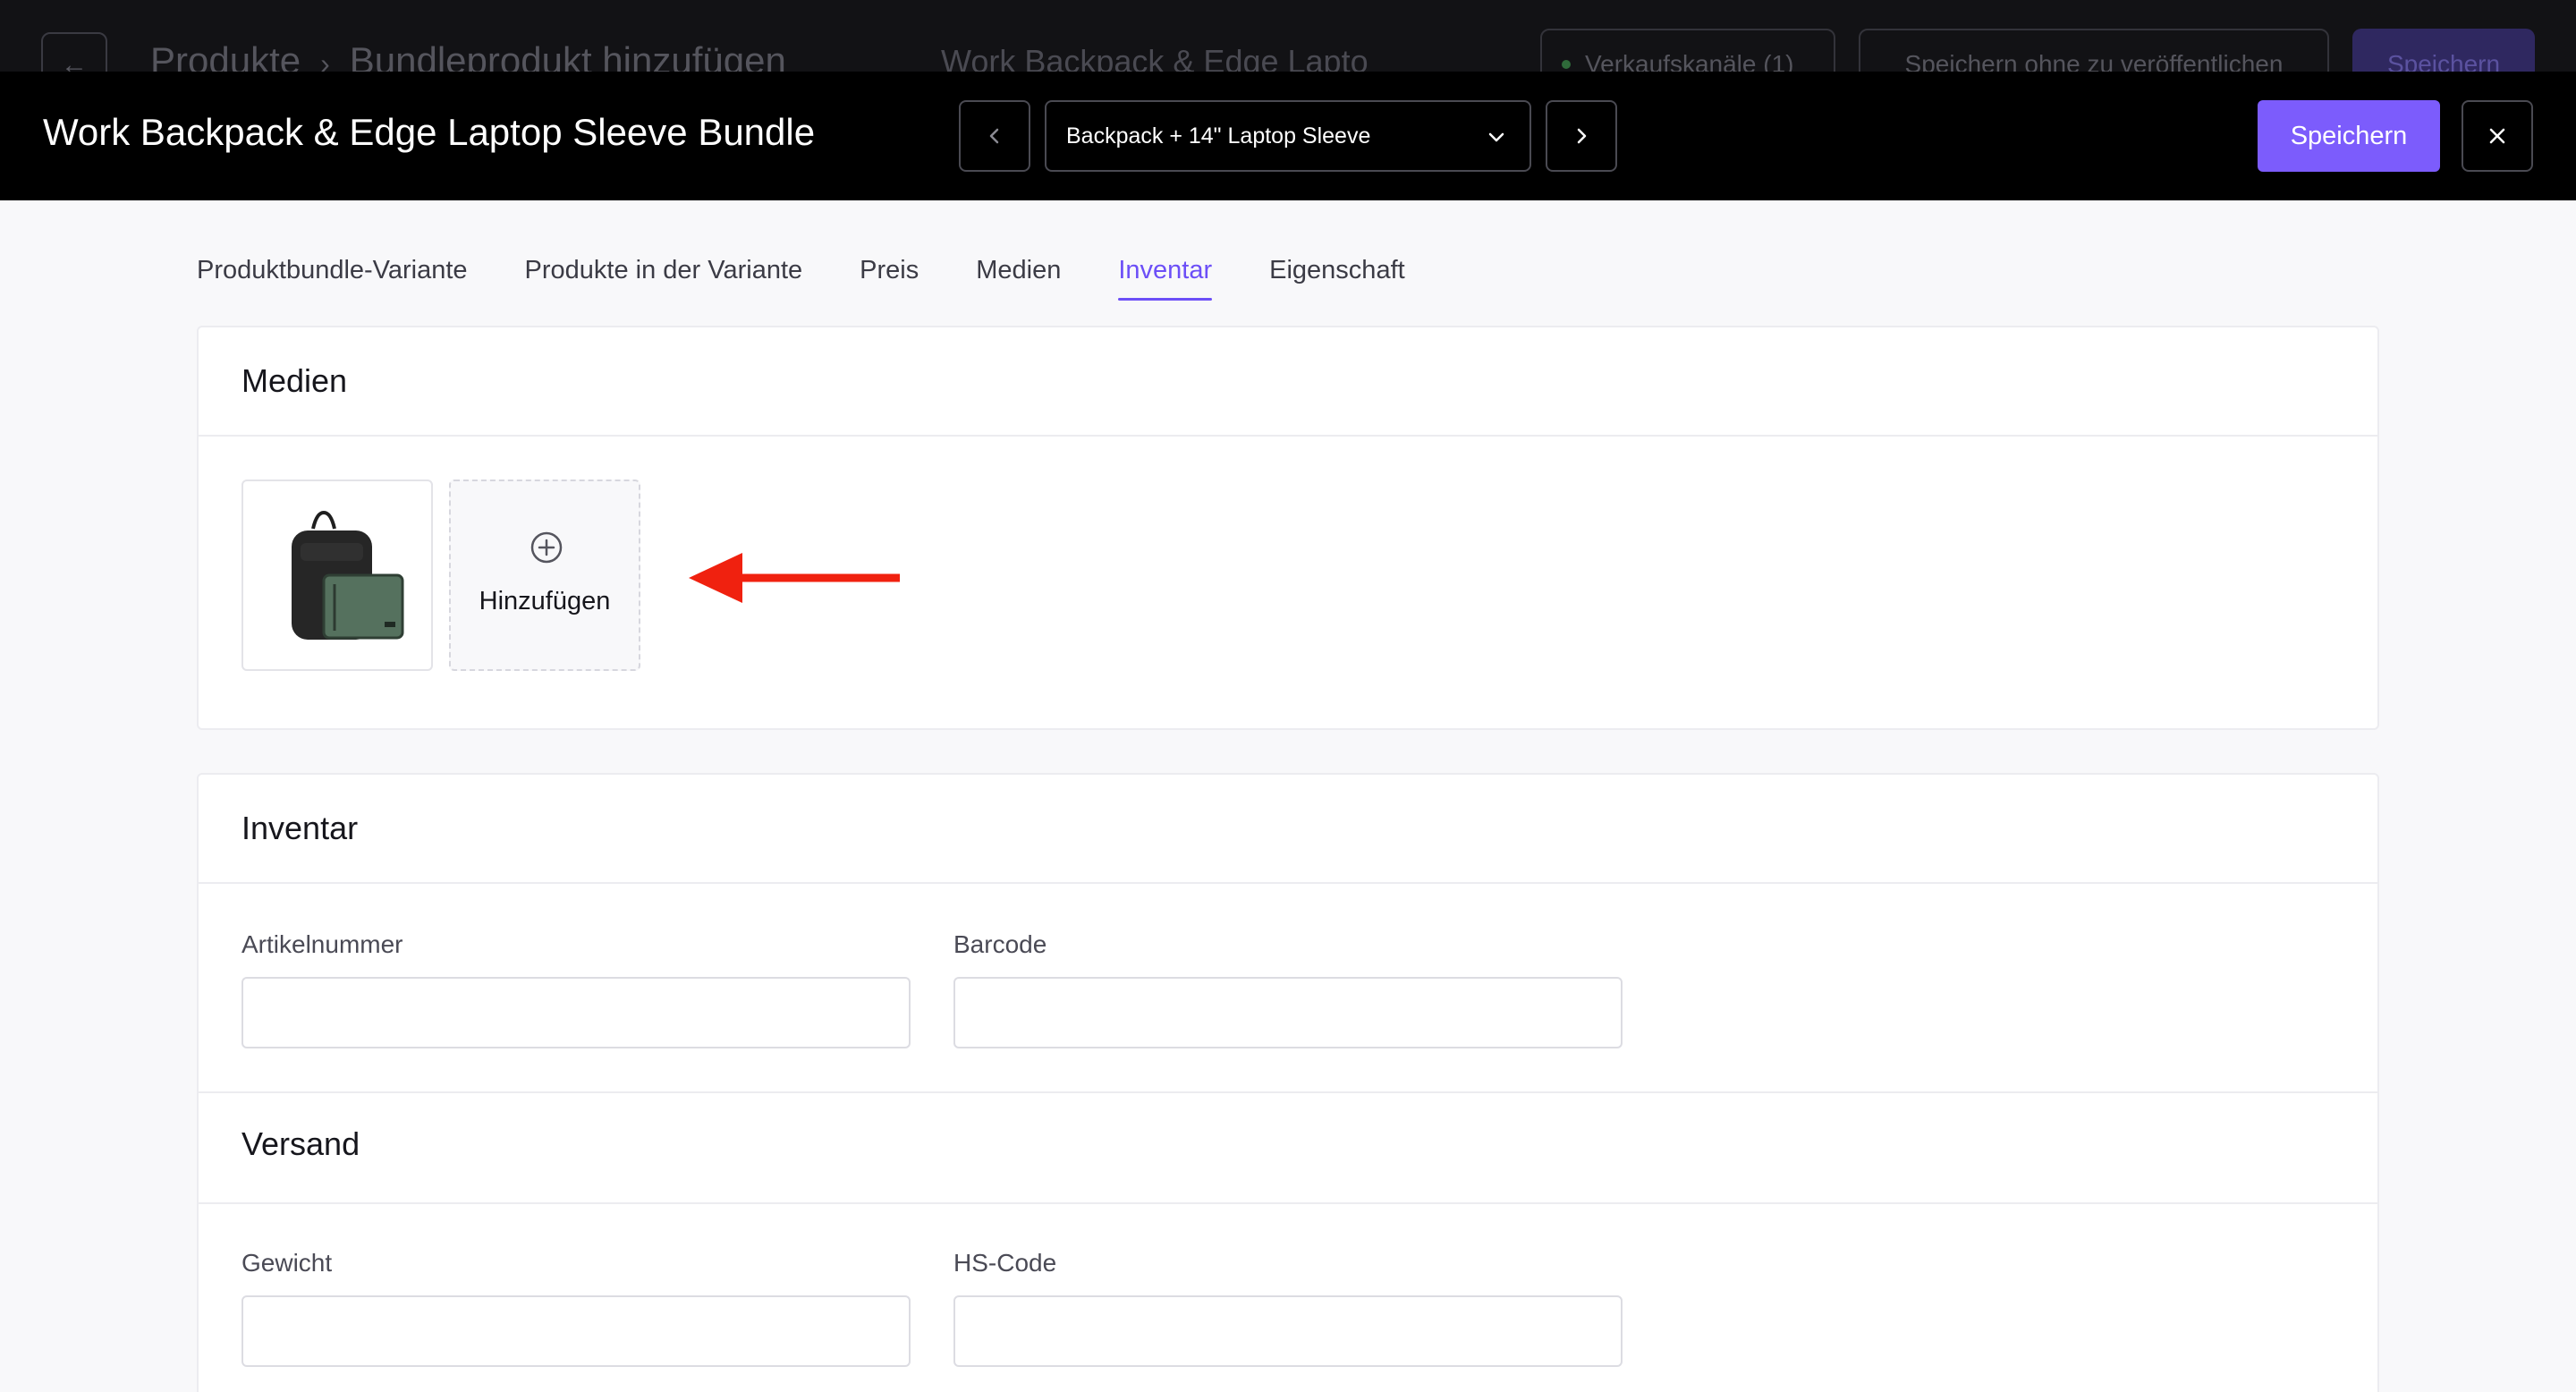 The height and width of the screenshot is (1392, 2576). I want to click on background-product-title: Work Backpack & Edge Lapto, so click(1154, 57).